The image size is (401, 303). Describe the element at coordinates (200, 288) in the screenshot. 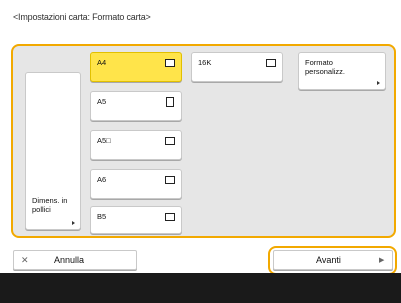

I see `status-bar` at that location.